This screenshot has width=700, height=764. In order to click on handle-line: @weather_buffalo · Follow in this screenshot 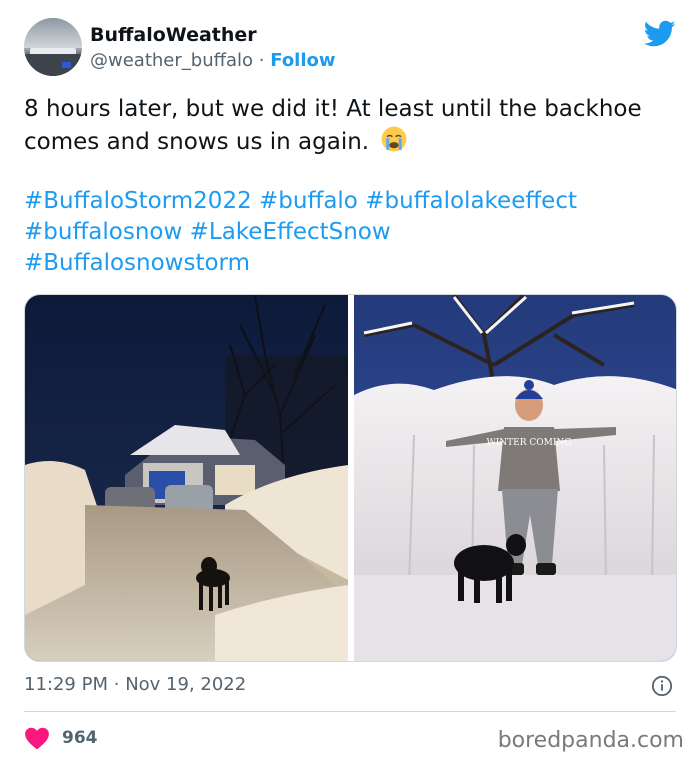, I will do `click(213, 60)`.